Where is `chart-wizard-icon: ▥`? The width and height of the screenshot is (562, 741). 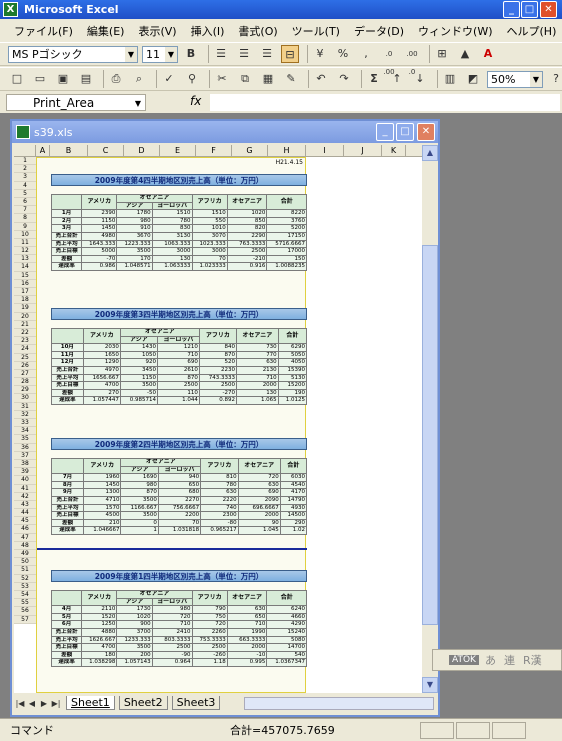 chart-wizard-icon: ▥ is located at coordinates (450, 79).